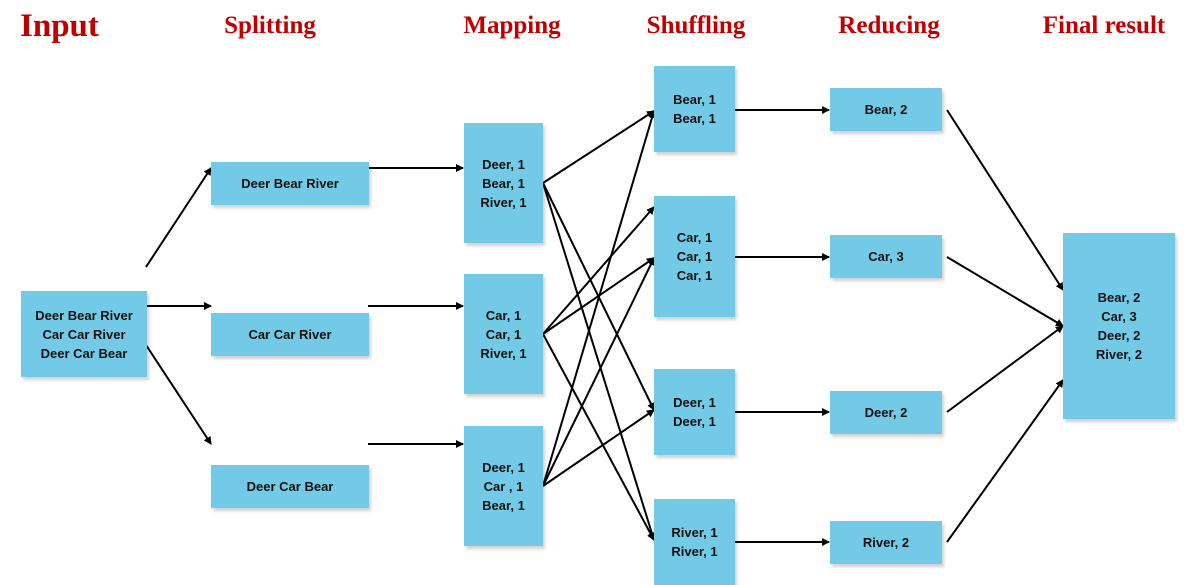 This screenshot has width=1184, height=585. Describe the element at coordinates (1119, 354) in the screenshot. I see `final-line: River, 2` at that location.